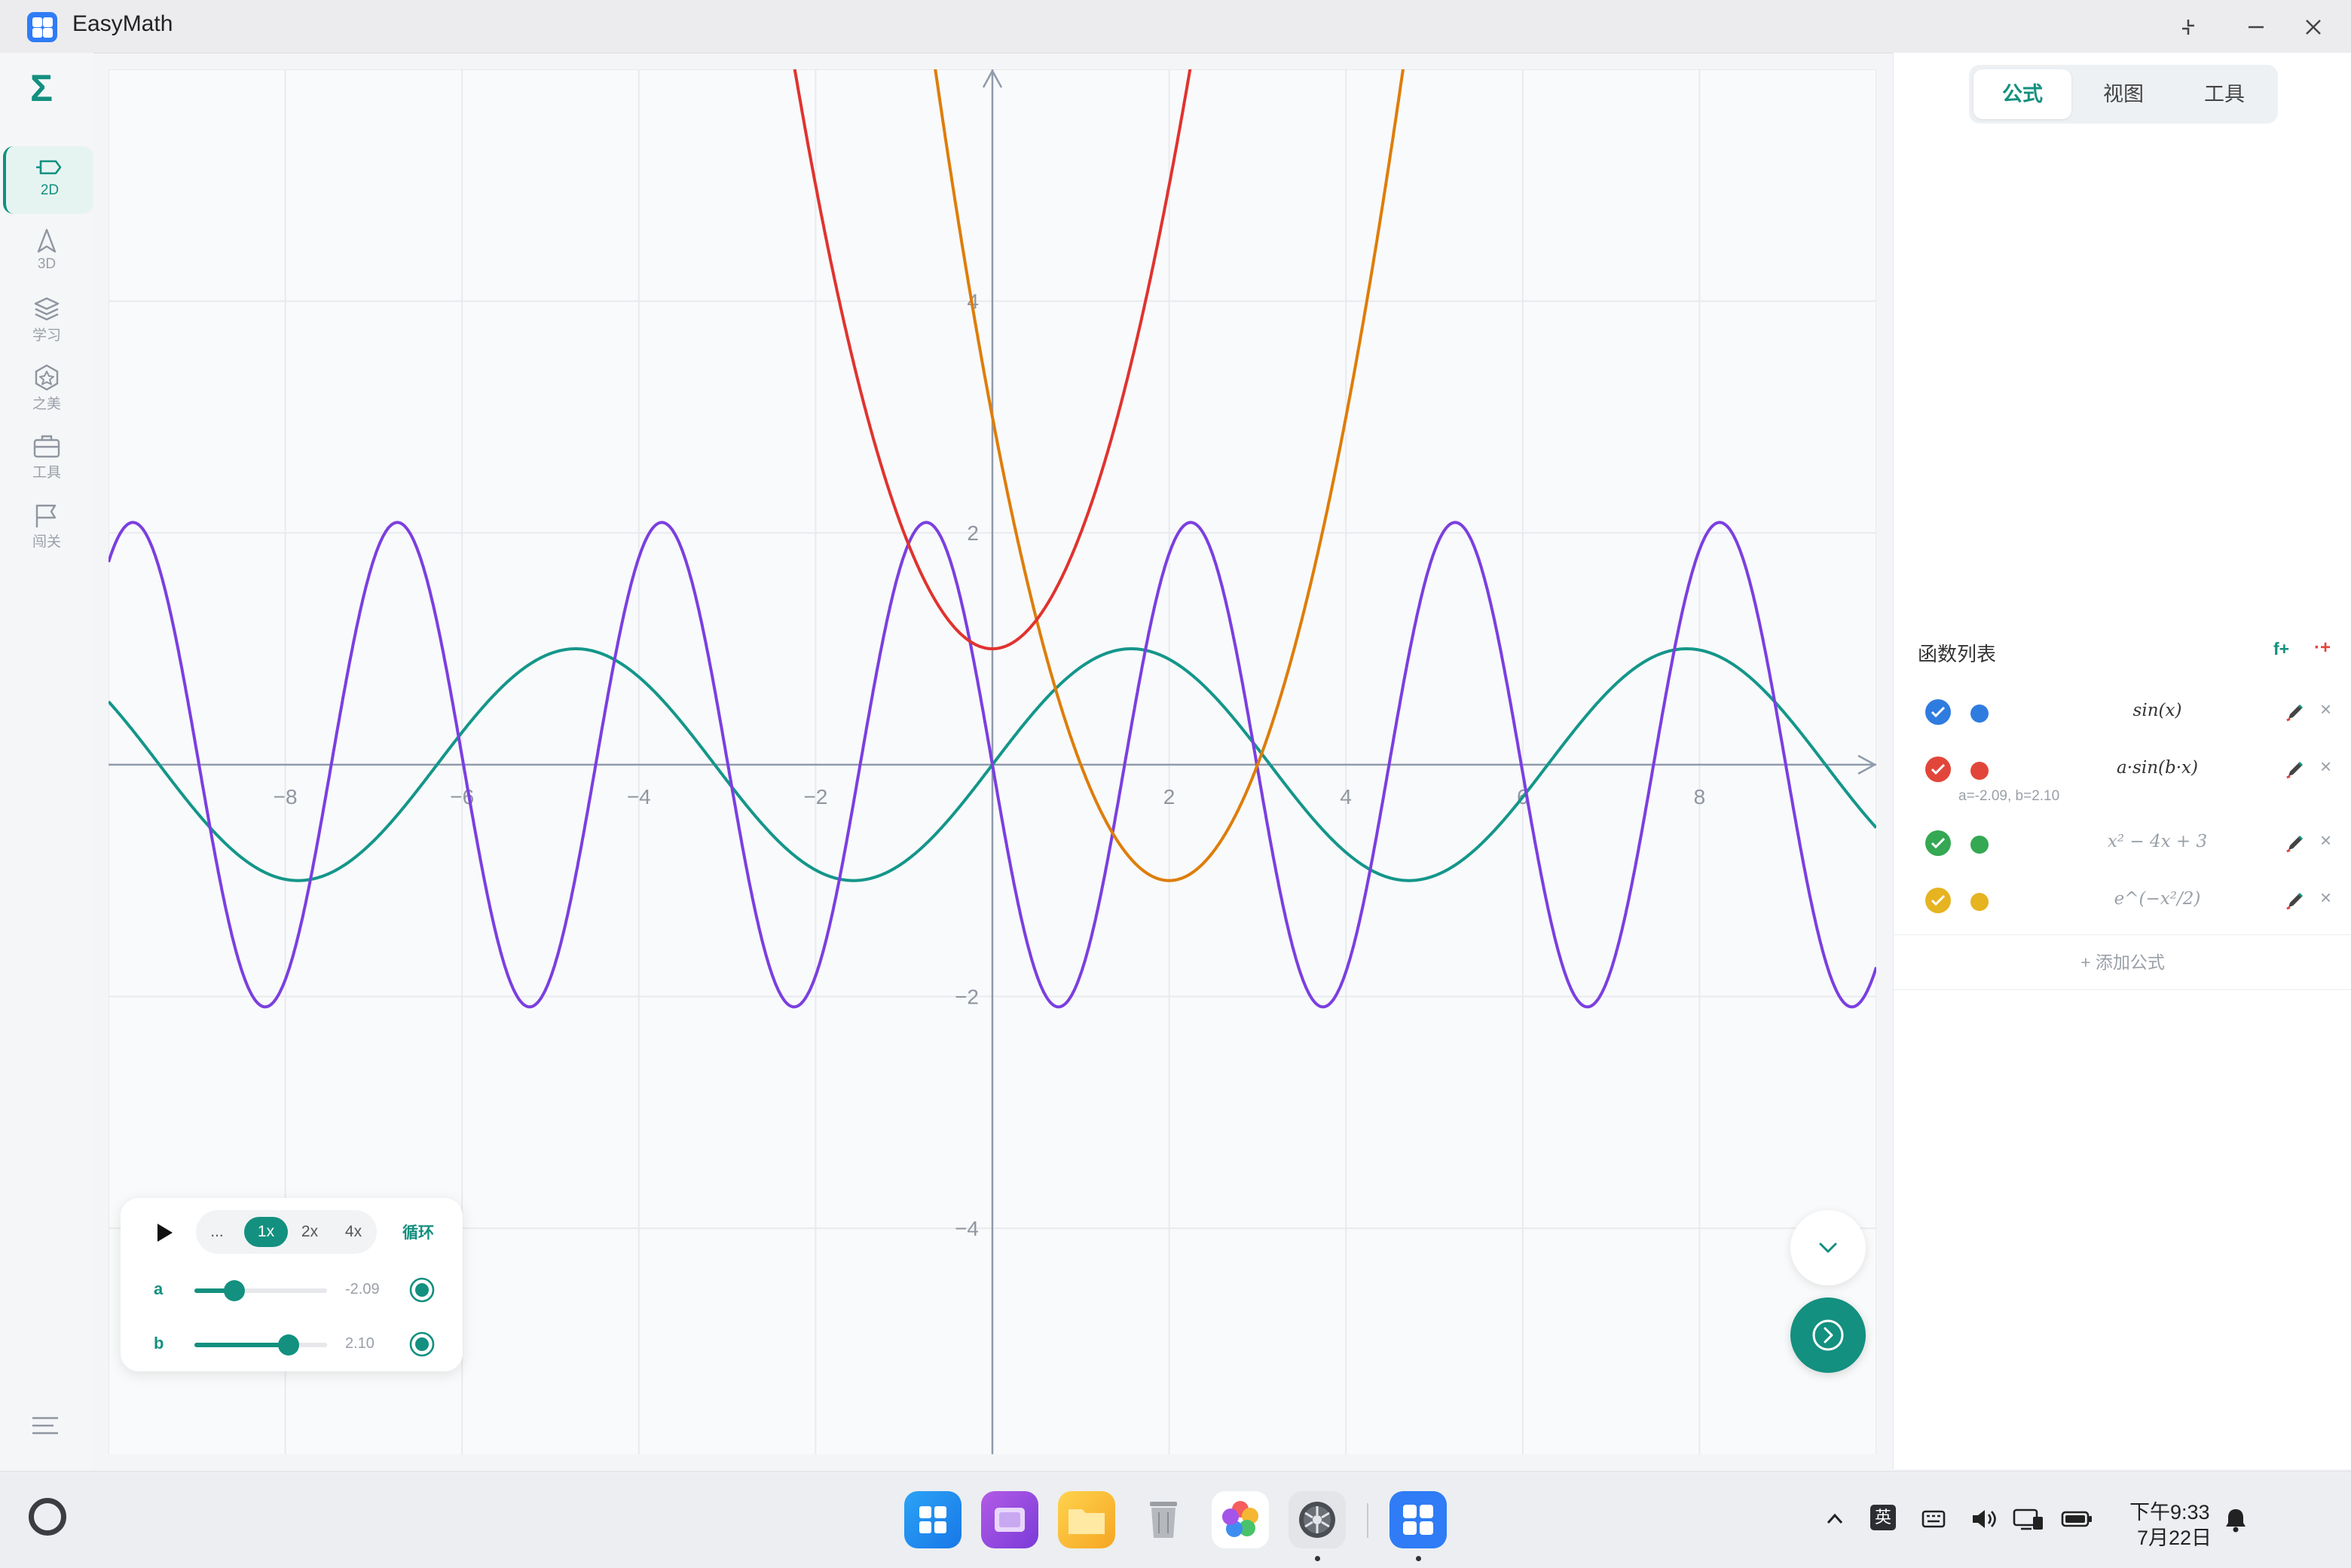 The image size is (2351, 1568). What do you see at coordinates (46, 336) in the screenshot?
I see `sidebar-item-label: 学习` at bounding box center [46, 336].